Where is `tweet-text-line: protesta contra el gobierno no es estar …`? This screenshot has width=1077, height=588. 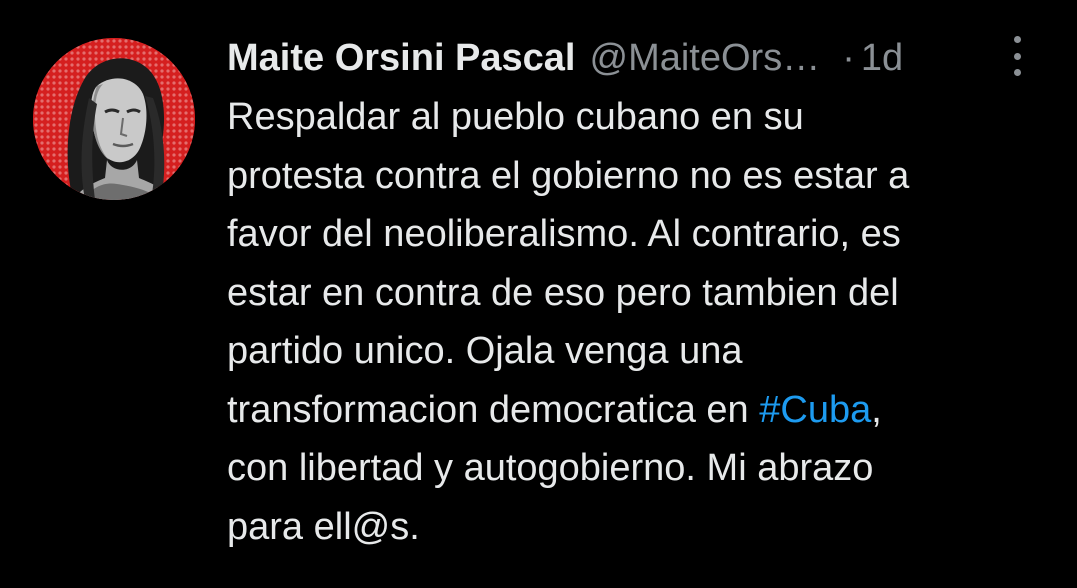
tweet-text-line: protesta contra el gobierno no es estar … is located at coordinates (568, 175).